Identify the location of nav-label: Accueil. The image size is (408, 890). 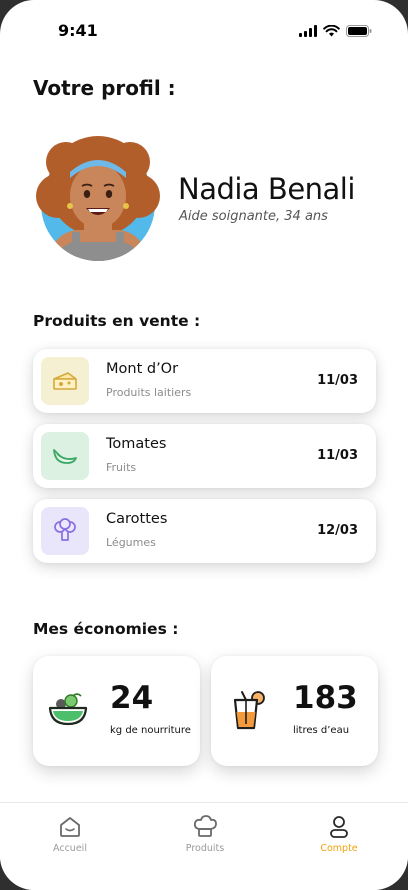
(70, 848).